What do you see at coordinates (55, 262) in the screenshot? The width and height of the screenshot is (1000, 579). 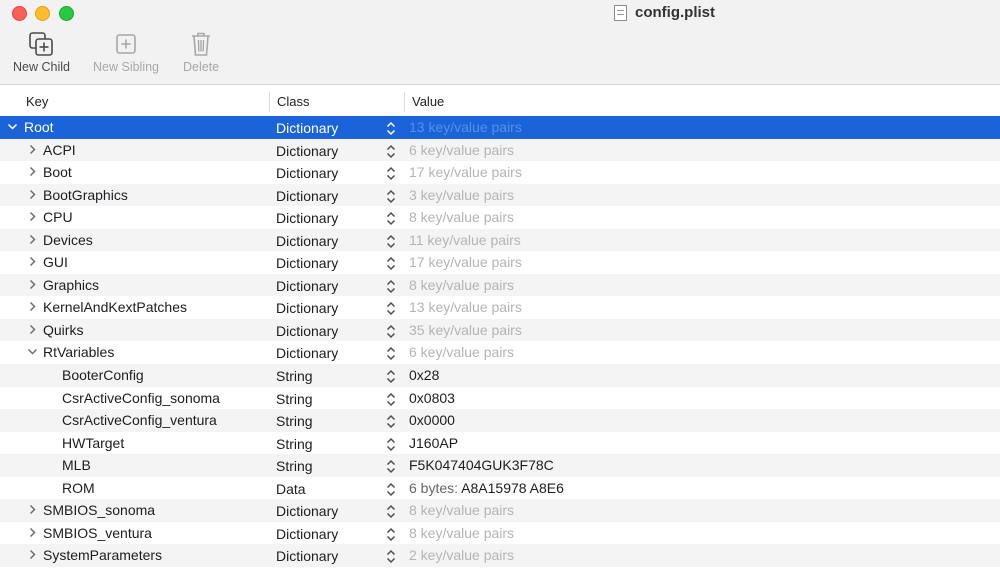 I see `row-key: GUI` at bounding box center [55, 262].